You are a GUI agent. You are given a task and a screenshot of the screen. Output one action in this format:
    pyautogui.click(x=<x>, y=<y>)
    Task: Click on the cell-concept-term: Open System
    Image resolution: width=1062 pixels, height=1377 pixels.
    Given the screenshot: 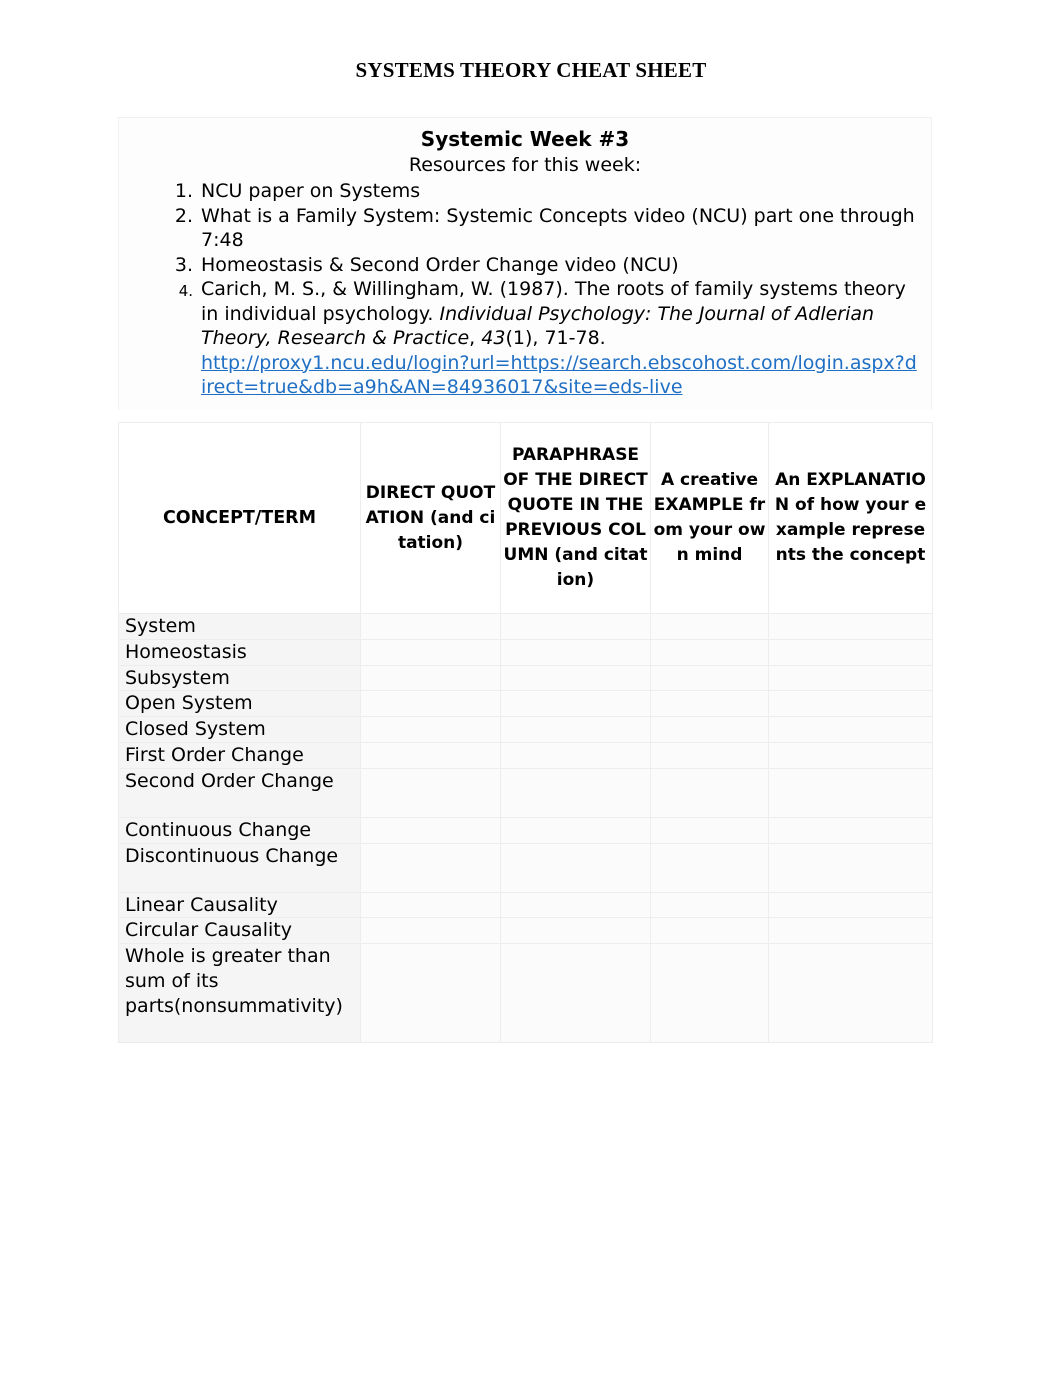 What is the action you would take?
    pyautogui.click(x=239, y=704)
    